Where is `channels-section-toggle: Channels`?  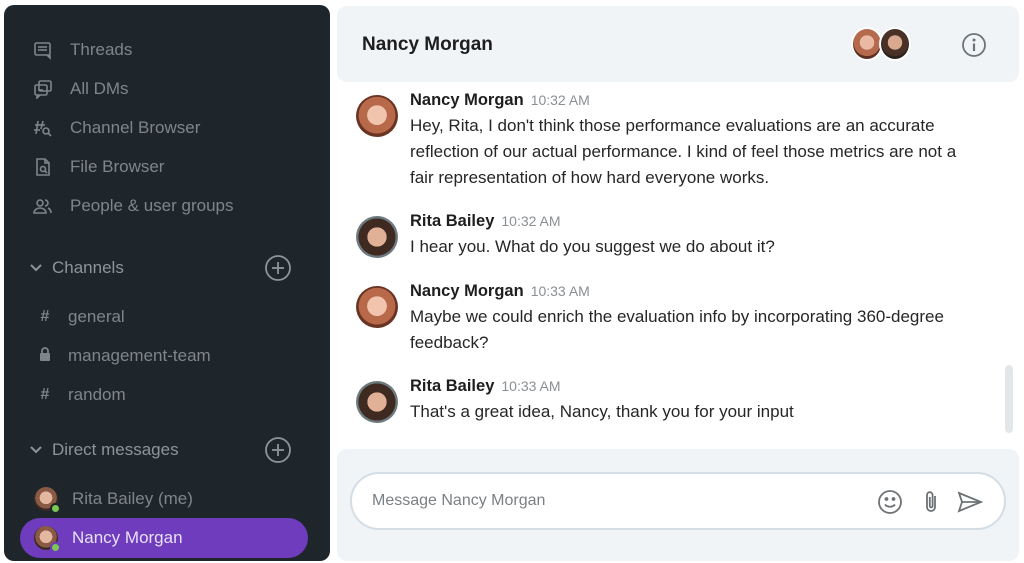 channels-section-toggle: Channels is located at coordinates (76, 268).